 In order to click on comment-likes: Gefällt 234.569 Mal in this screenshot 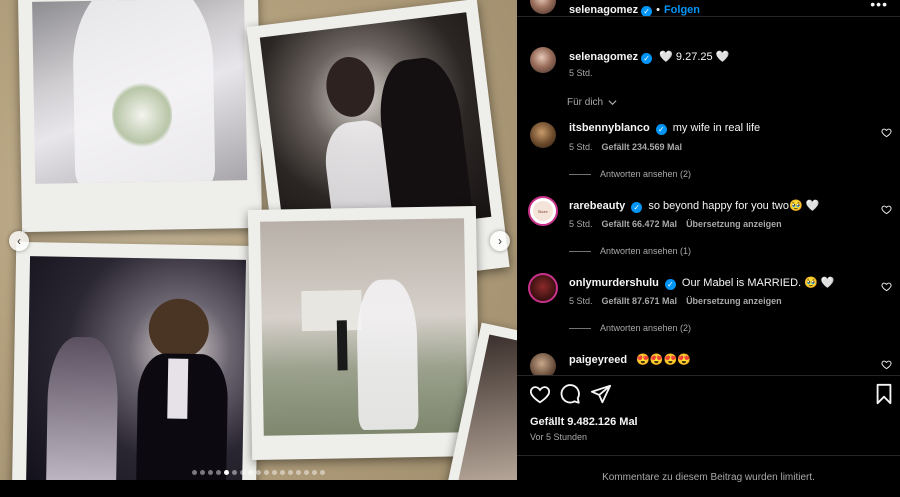, I will do `click(642, 147)`.